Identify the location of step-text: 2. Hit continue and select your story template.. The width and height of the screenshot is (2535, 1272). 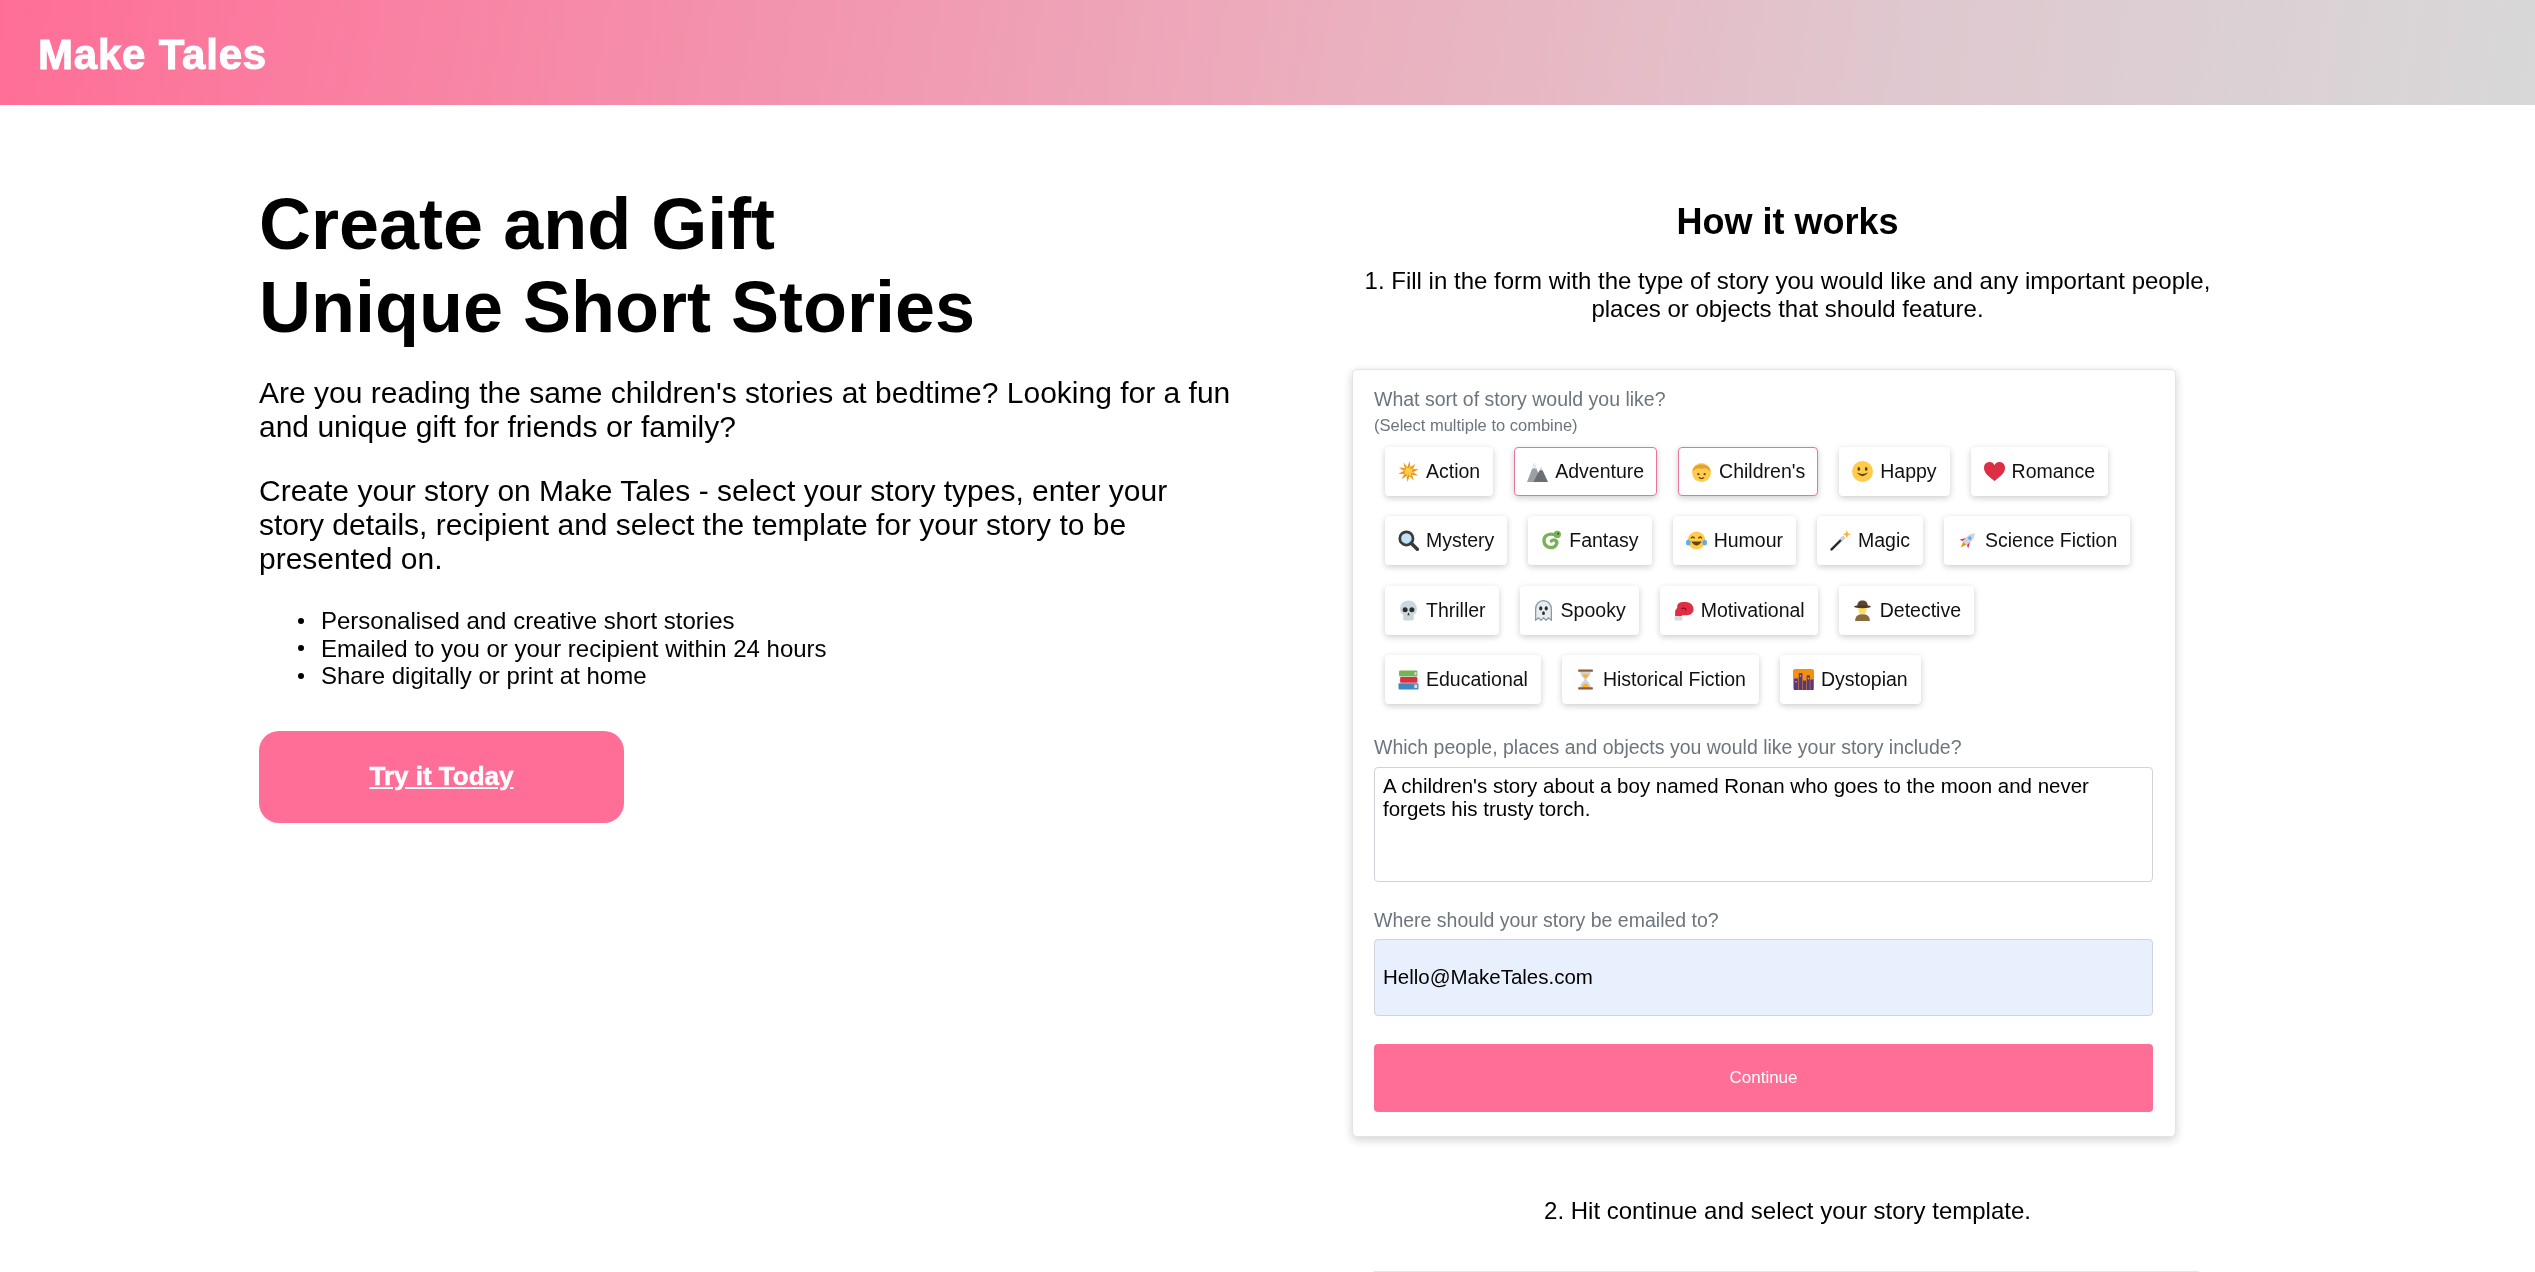
(1787, 1210).